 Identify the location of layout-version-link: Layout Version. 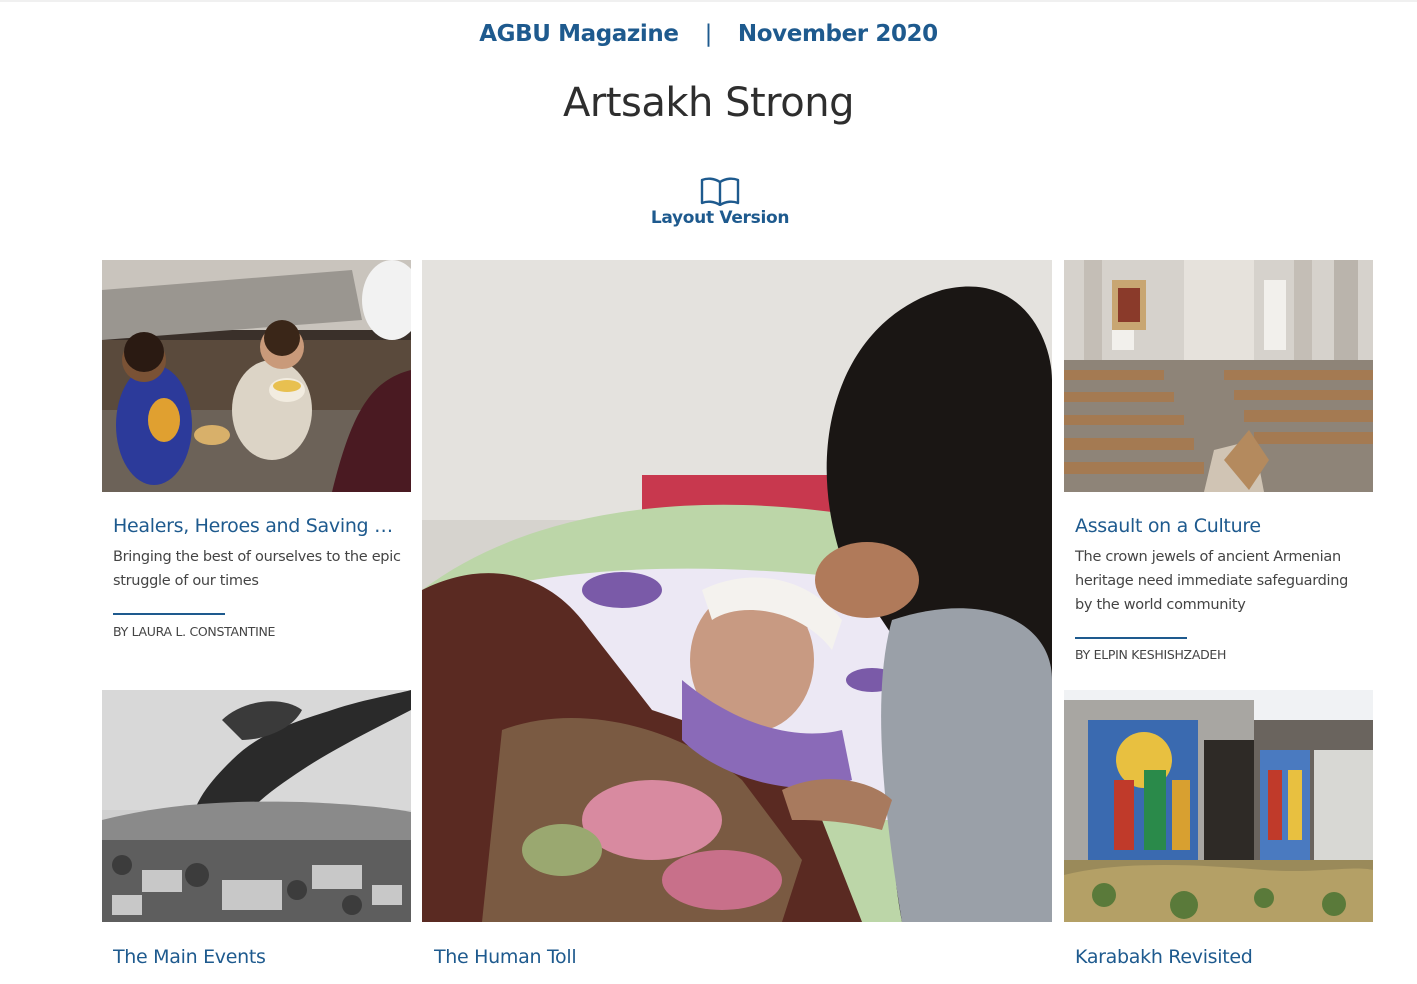
(720, 208).